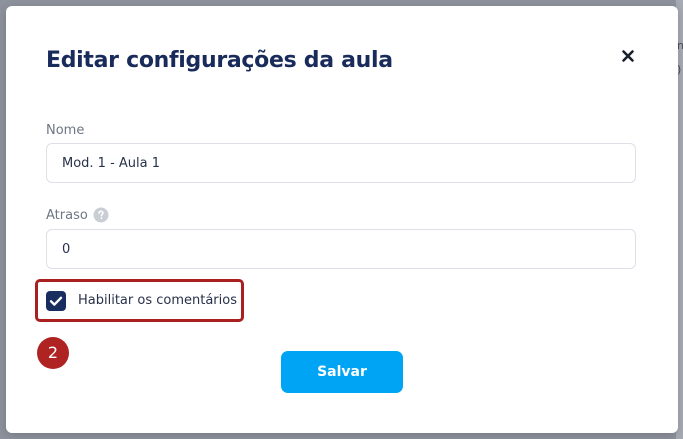 The height and width of the screenshot is (439, 683). What do you see at coordinates (67, 215) in the screenshot?
I see `atraso-label: Atraso` at bounding box center [67, 215].